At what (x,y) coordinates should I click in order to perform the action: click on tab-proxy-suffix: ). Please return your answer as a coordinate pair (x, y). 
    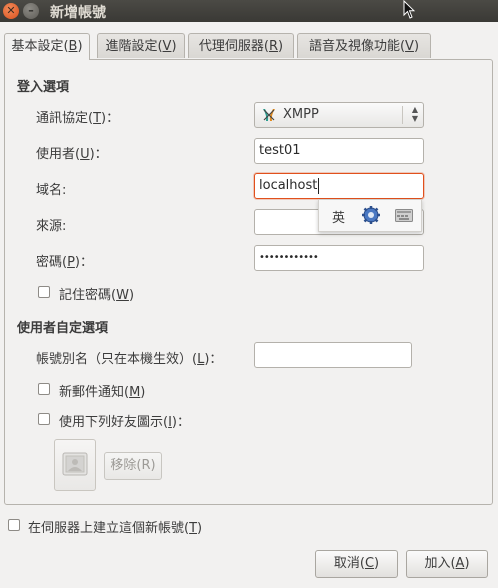
    Looking at the image, I should click on (281, 46).